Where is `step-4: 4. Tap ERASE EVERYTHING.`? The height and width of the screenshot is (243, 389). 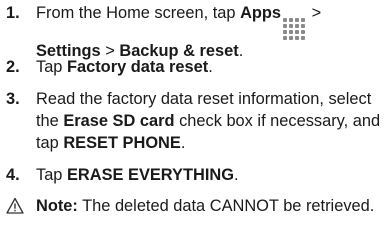
step-4: 4. Tap ERASE EVERYTHING. is located at coordinates (197, 175).